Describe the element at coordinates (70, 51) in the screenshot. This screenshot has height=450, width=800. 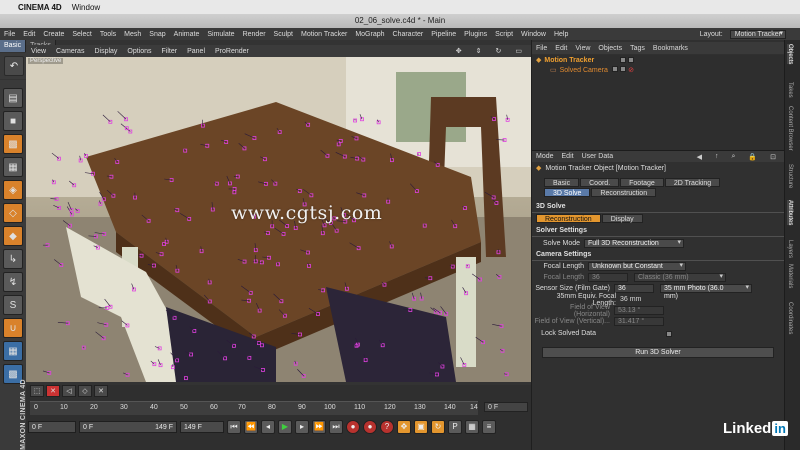
I see `vp-menu-cameras: Cameras` at that location.